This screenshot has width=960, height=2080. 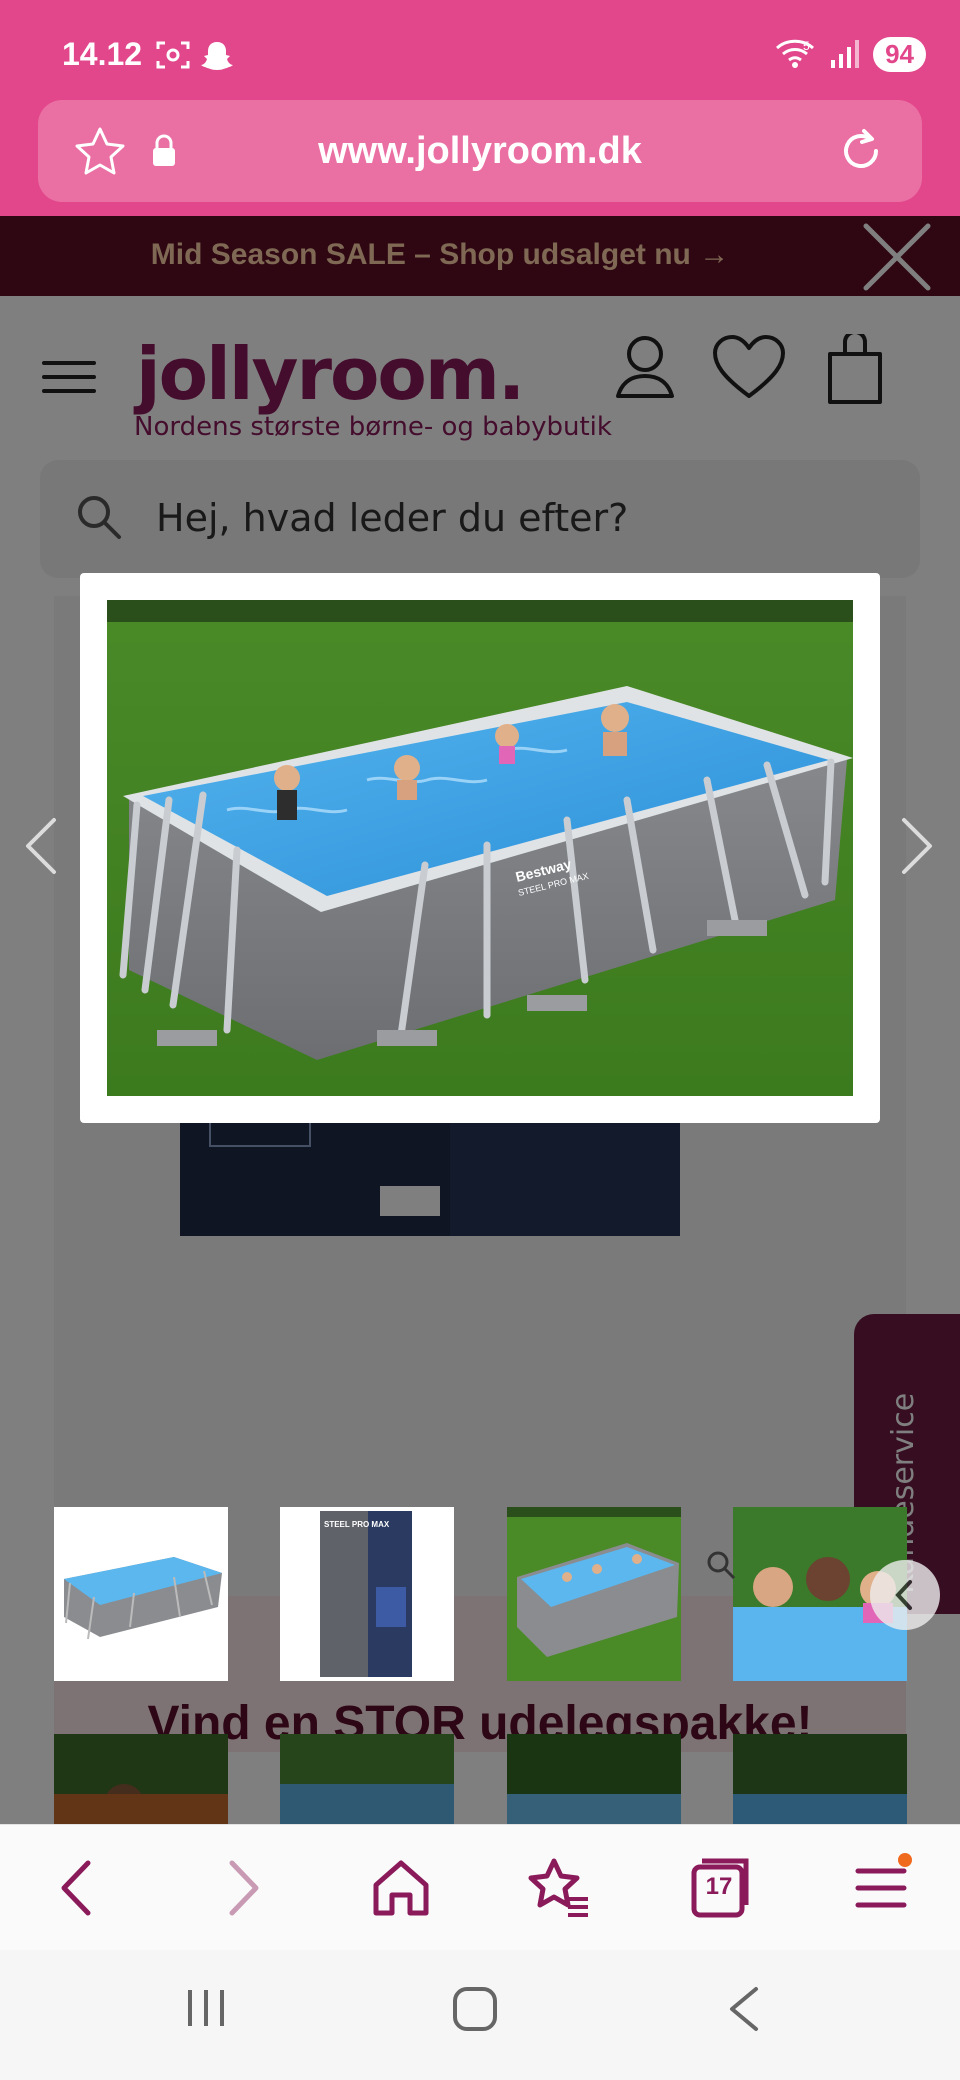 What do you see at coordinates (594, 1594) in the screenshot?
I see `gallery-thumb-pool-people` at bounding box center [594, 1594].